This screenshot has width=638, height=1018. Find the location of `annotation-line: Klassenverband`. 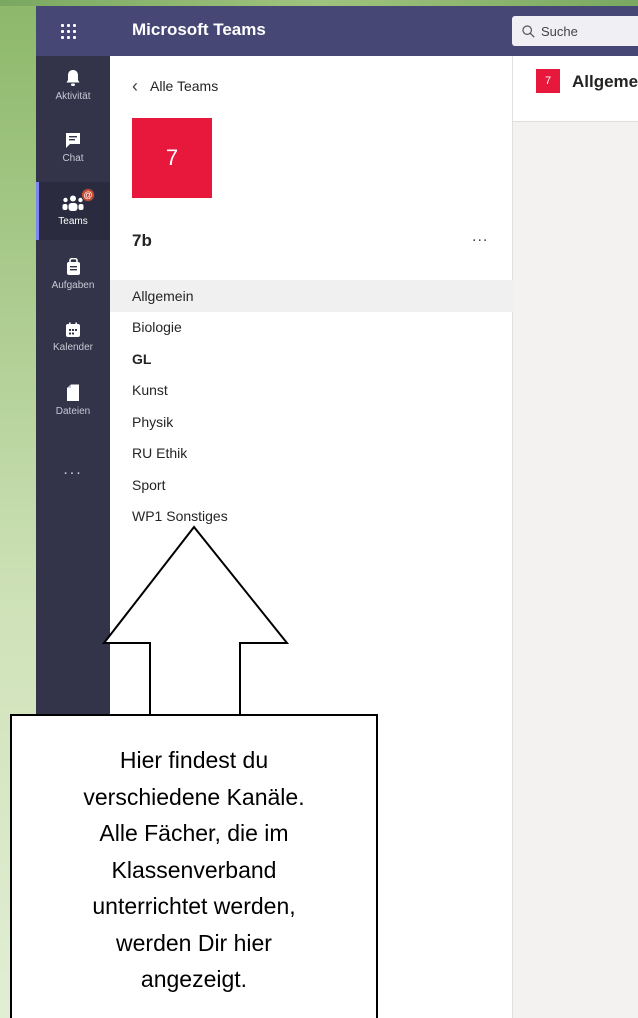

annotation-line: Klassenverband is located at coordinates (194, 869).